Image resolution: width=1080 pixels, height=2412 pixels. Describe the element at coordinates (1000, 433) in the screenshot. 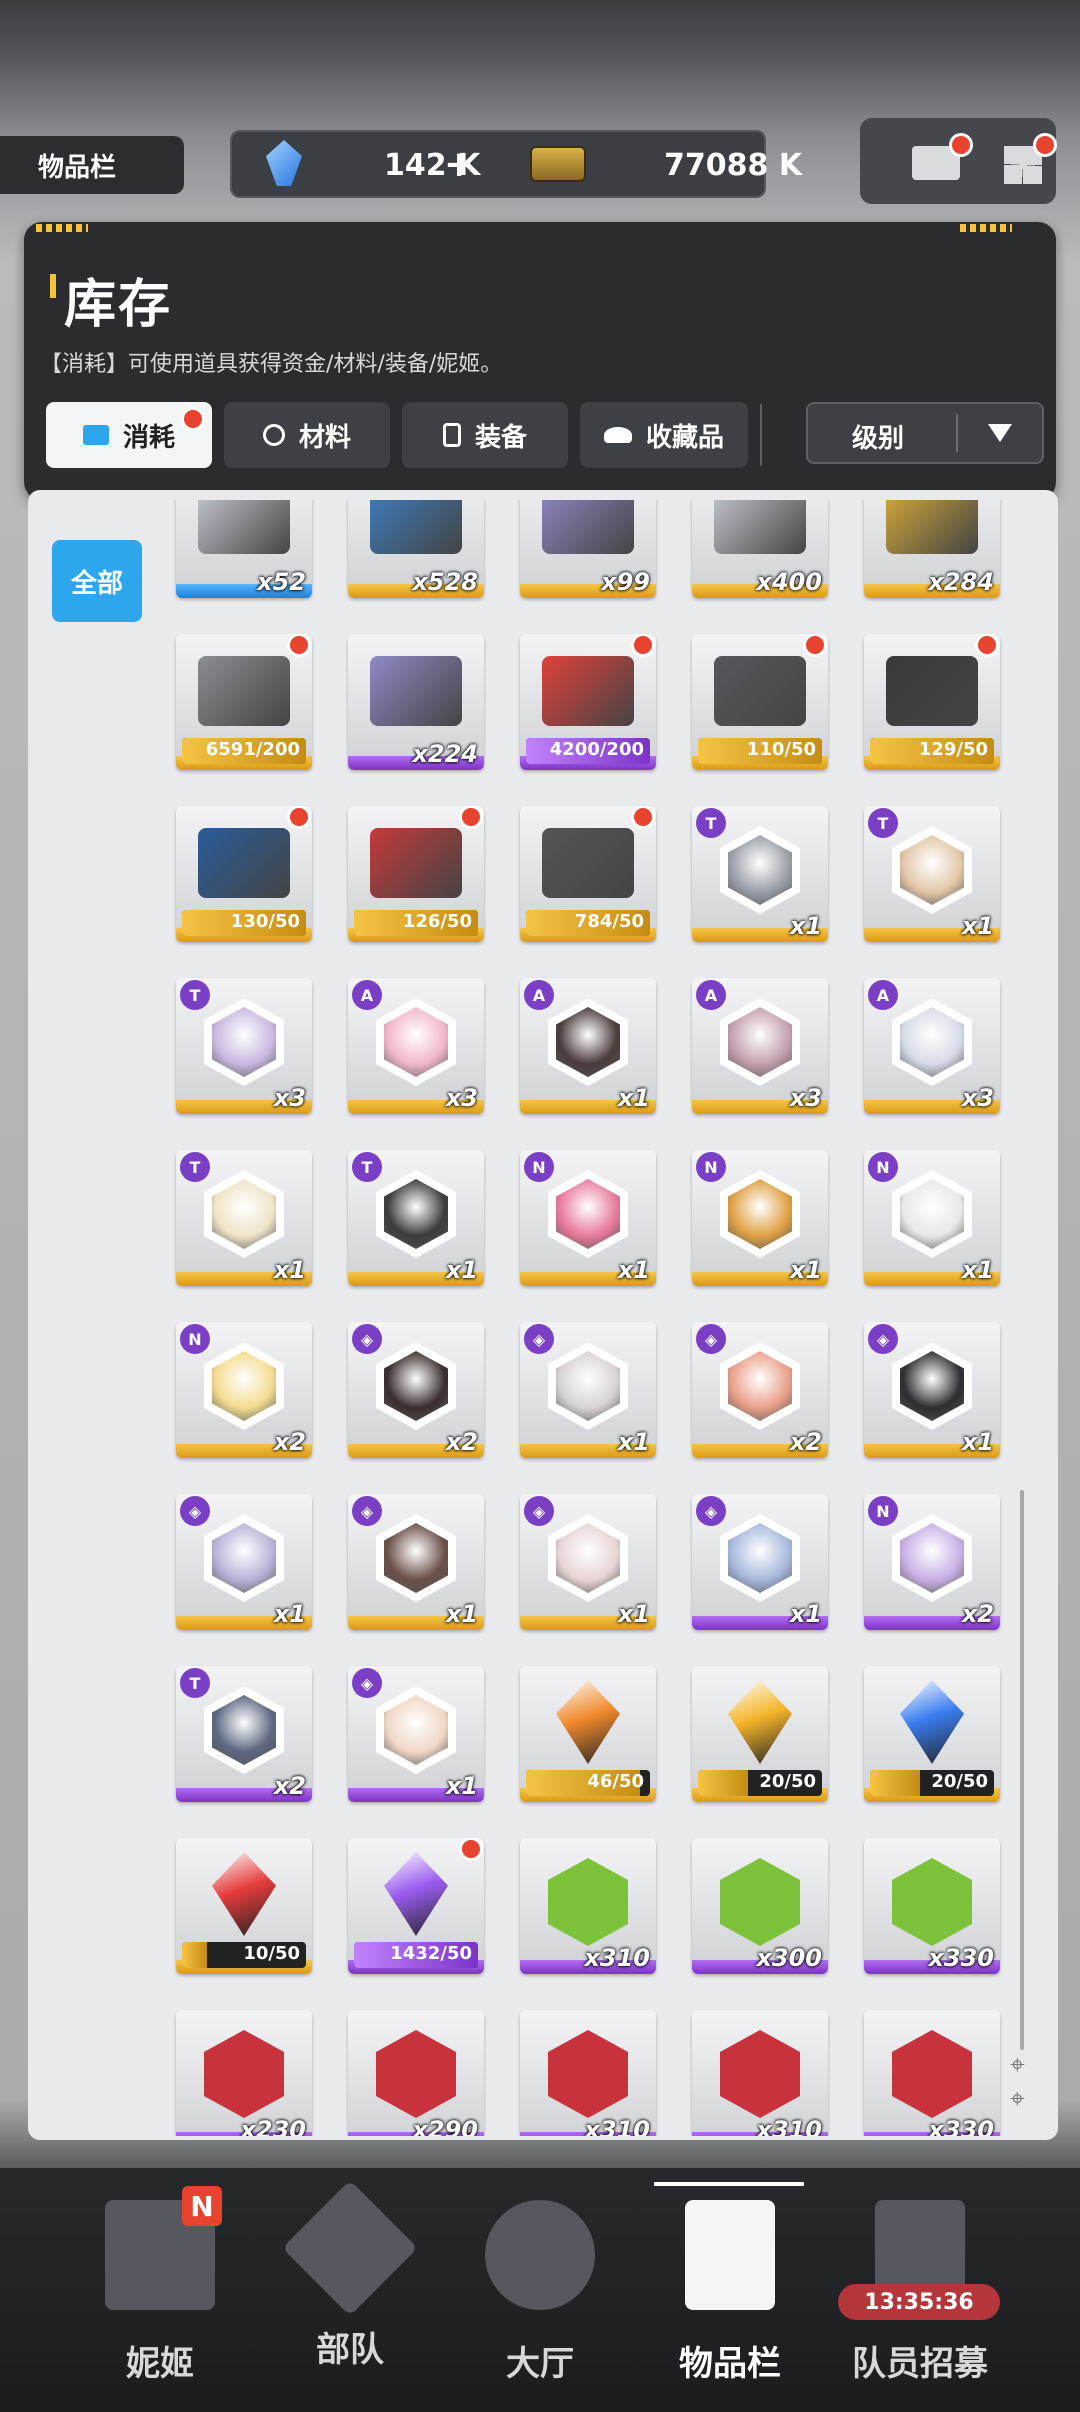

I see `chevron-down-icon` at that location.